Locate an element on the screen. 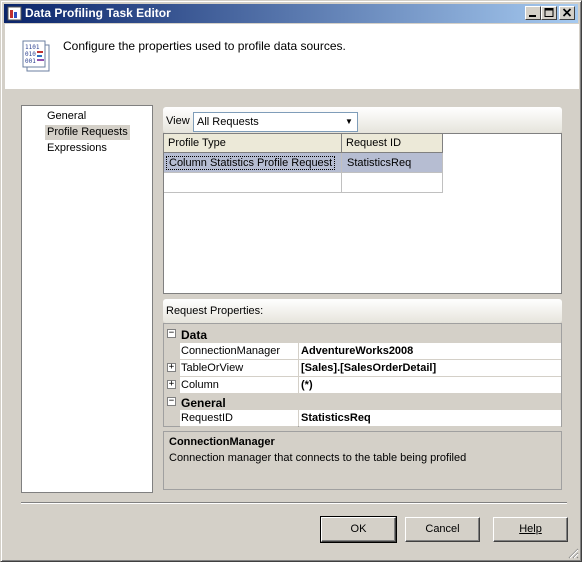 The width and height of the screenshot is (582, 562). property-row-requestid: RequestID StatisticsReq is located at coordinates (362, 418).